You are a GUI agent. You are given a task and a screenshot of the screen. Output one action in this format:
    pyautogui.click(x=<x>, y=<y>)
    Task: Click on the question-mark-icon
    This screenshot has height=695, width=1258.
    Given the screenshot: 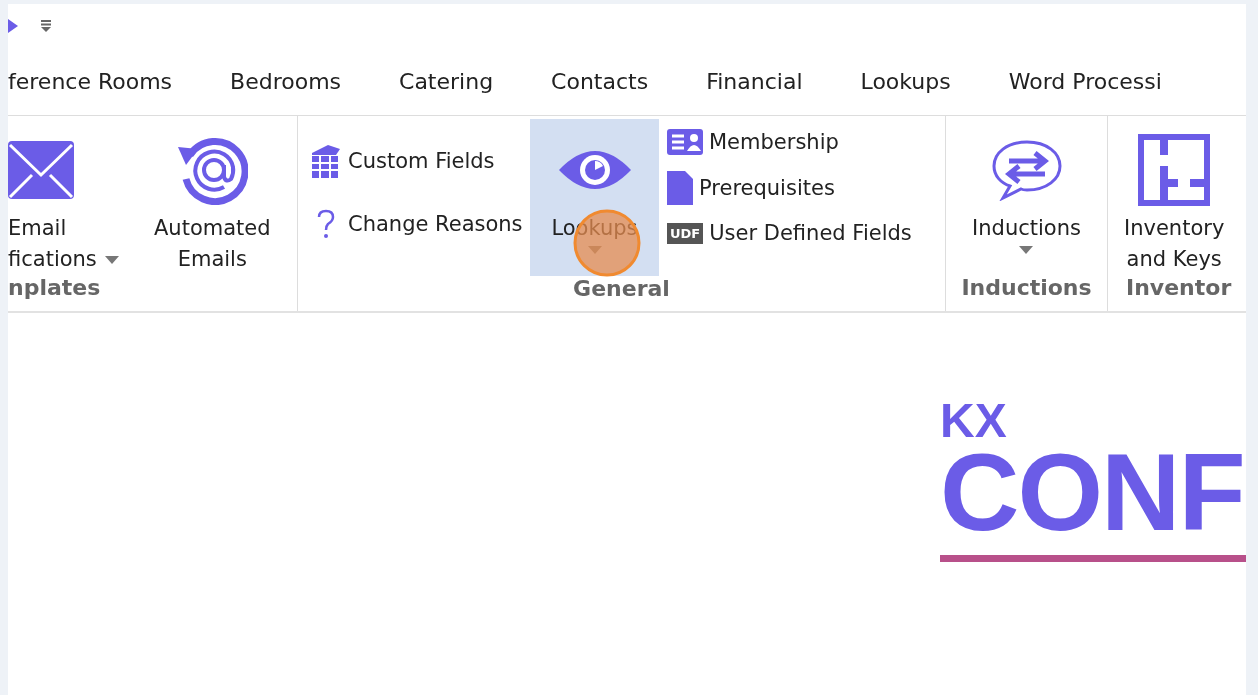 What is the action you would take?
    pyautogui.click(x=326, y=224)
    